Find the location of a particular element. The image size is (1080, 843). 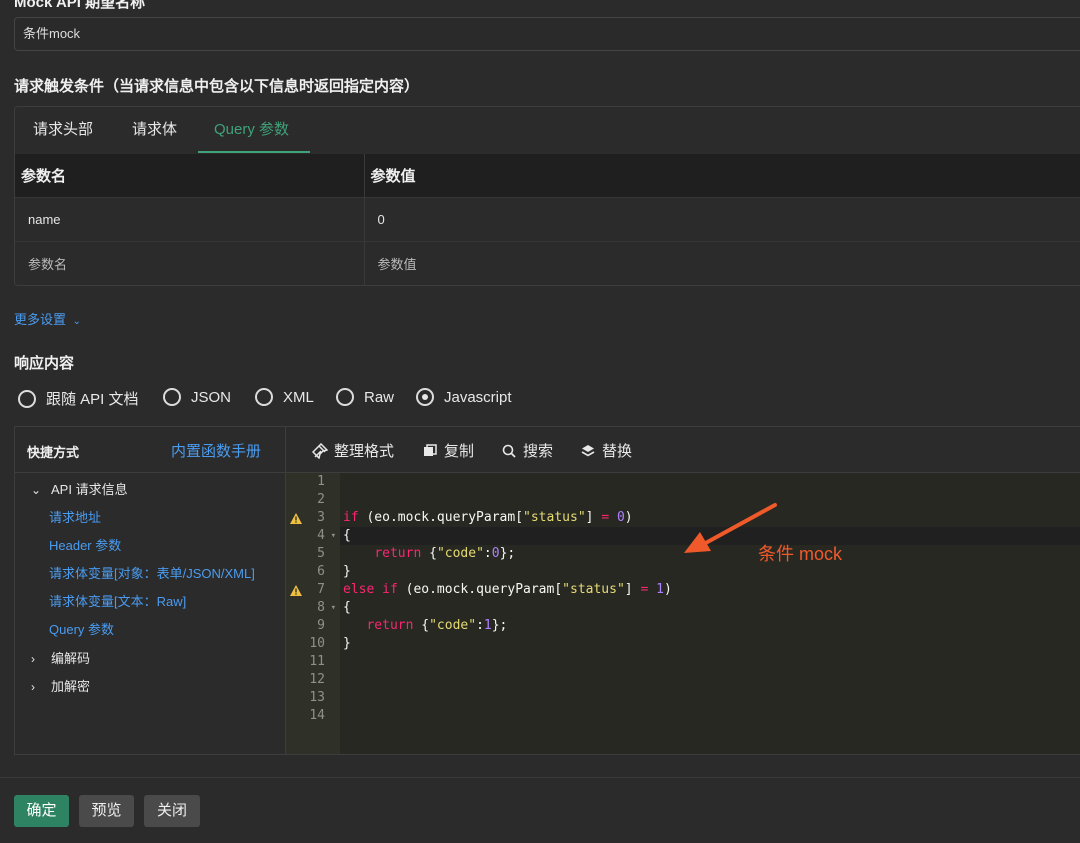

preview-button: 预览 is located at coordinates (106, 811).